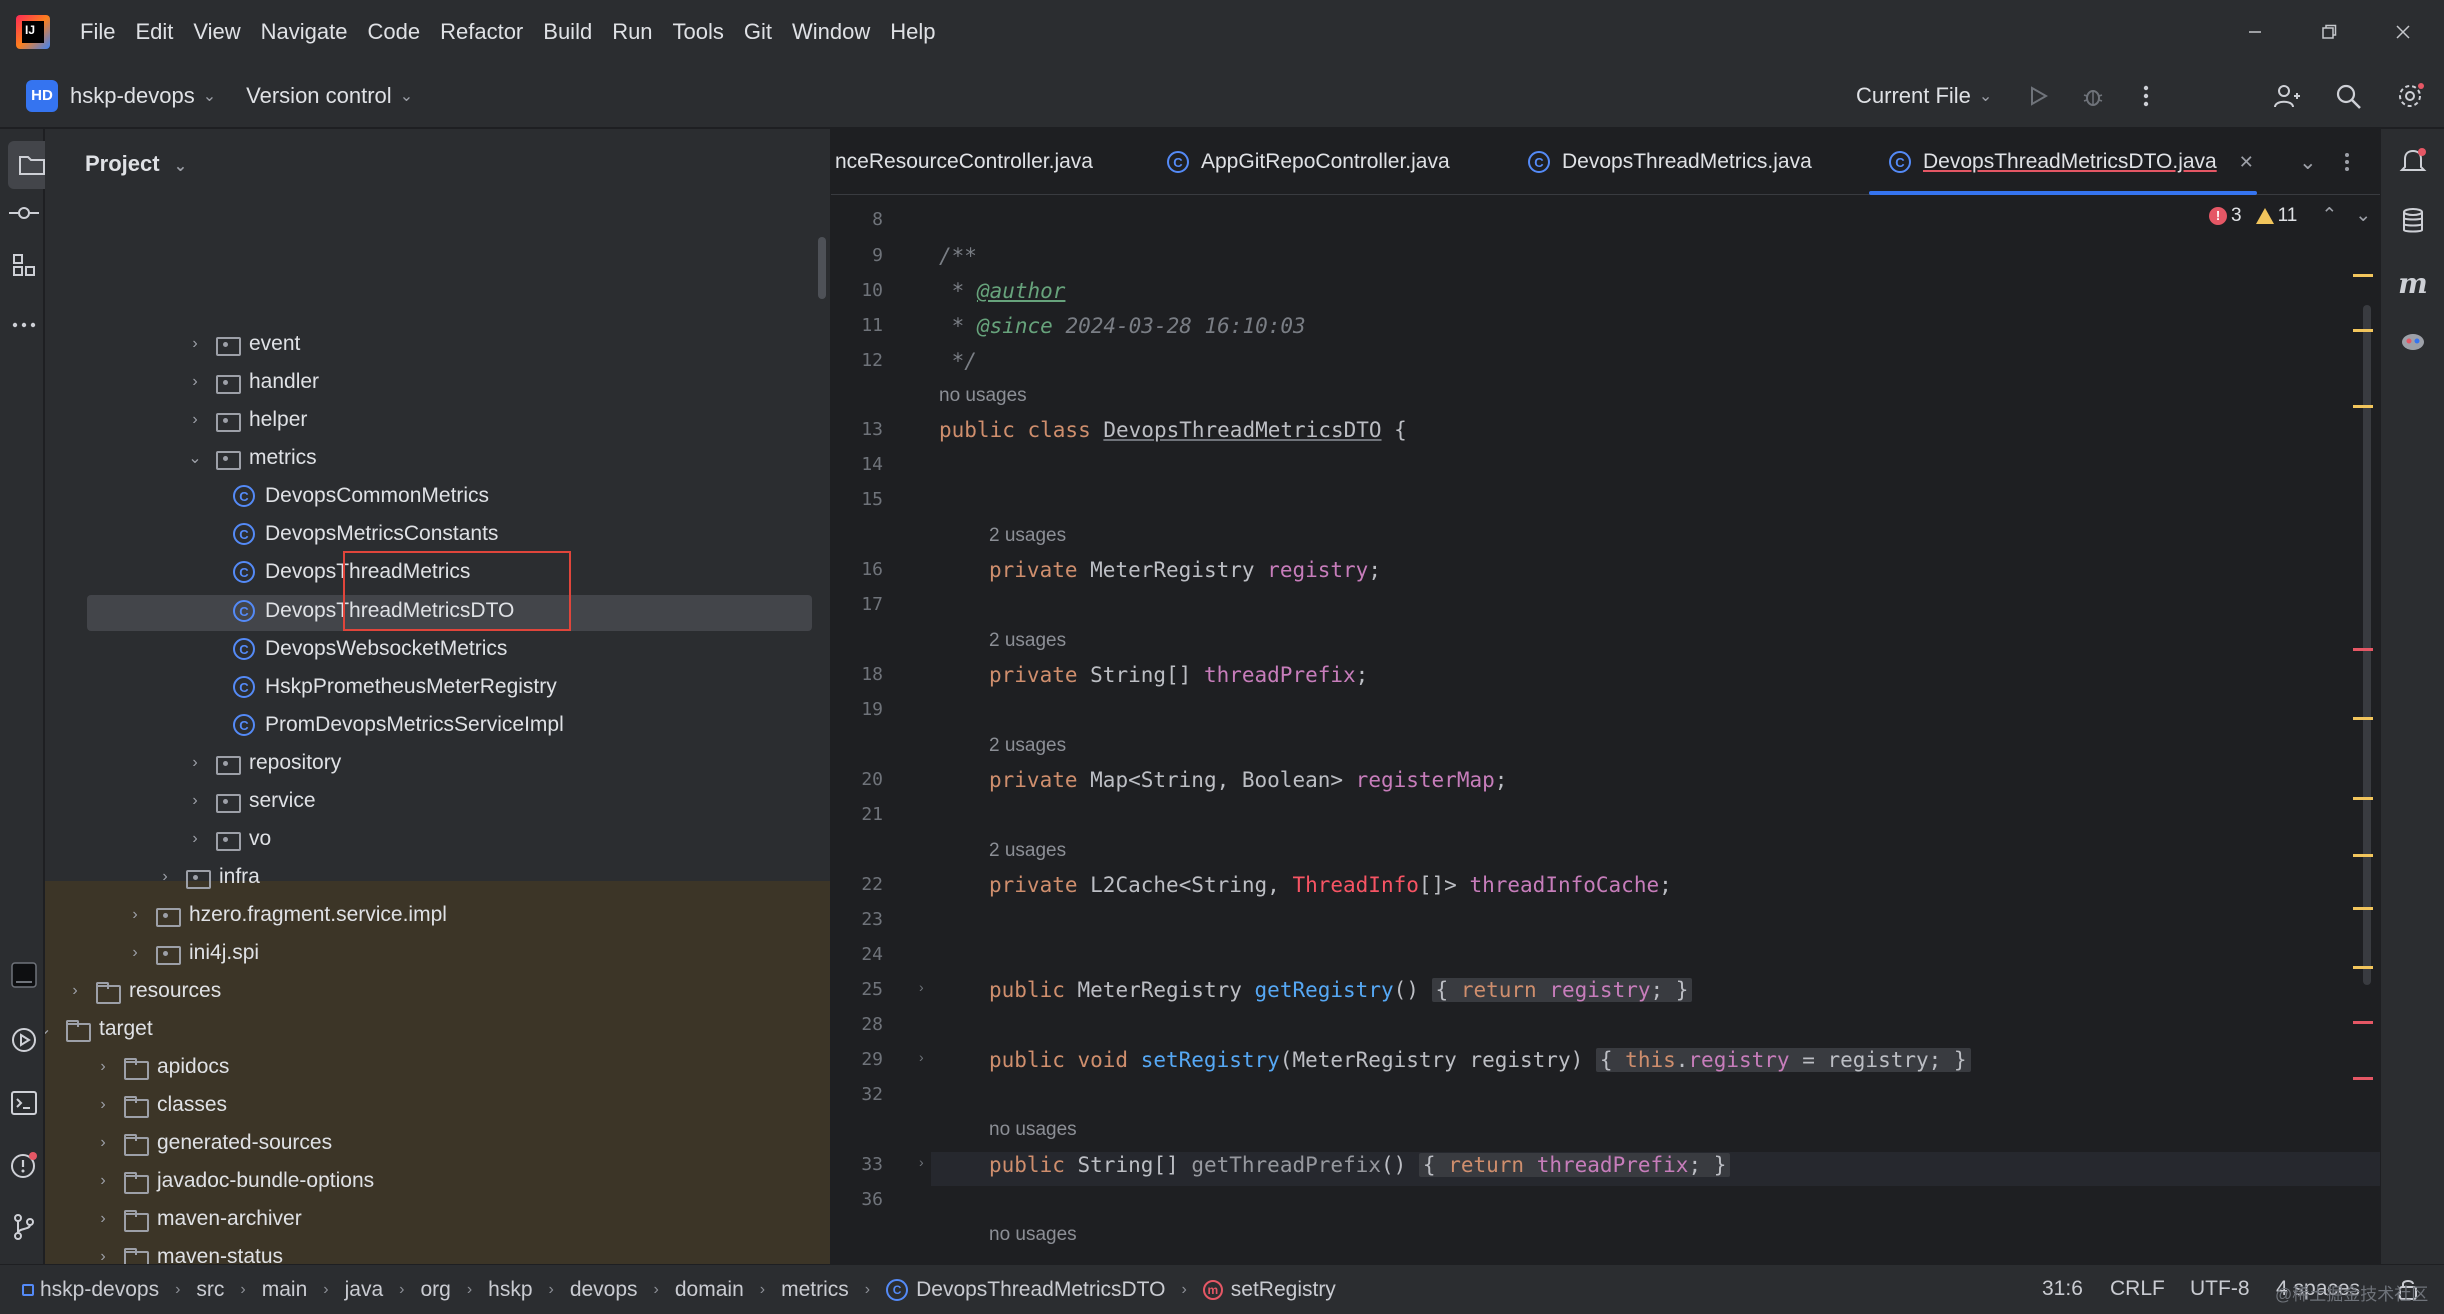  What do you see at coordinates (698, 32) in the screenshot?
I see `menu-tools: Tools` at bounding box center [698, 32].